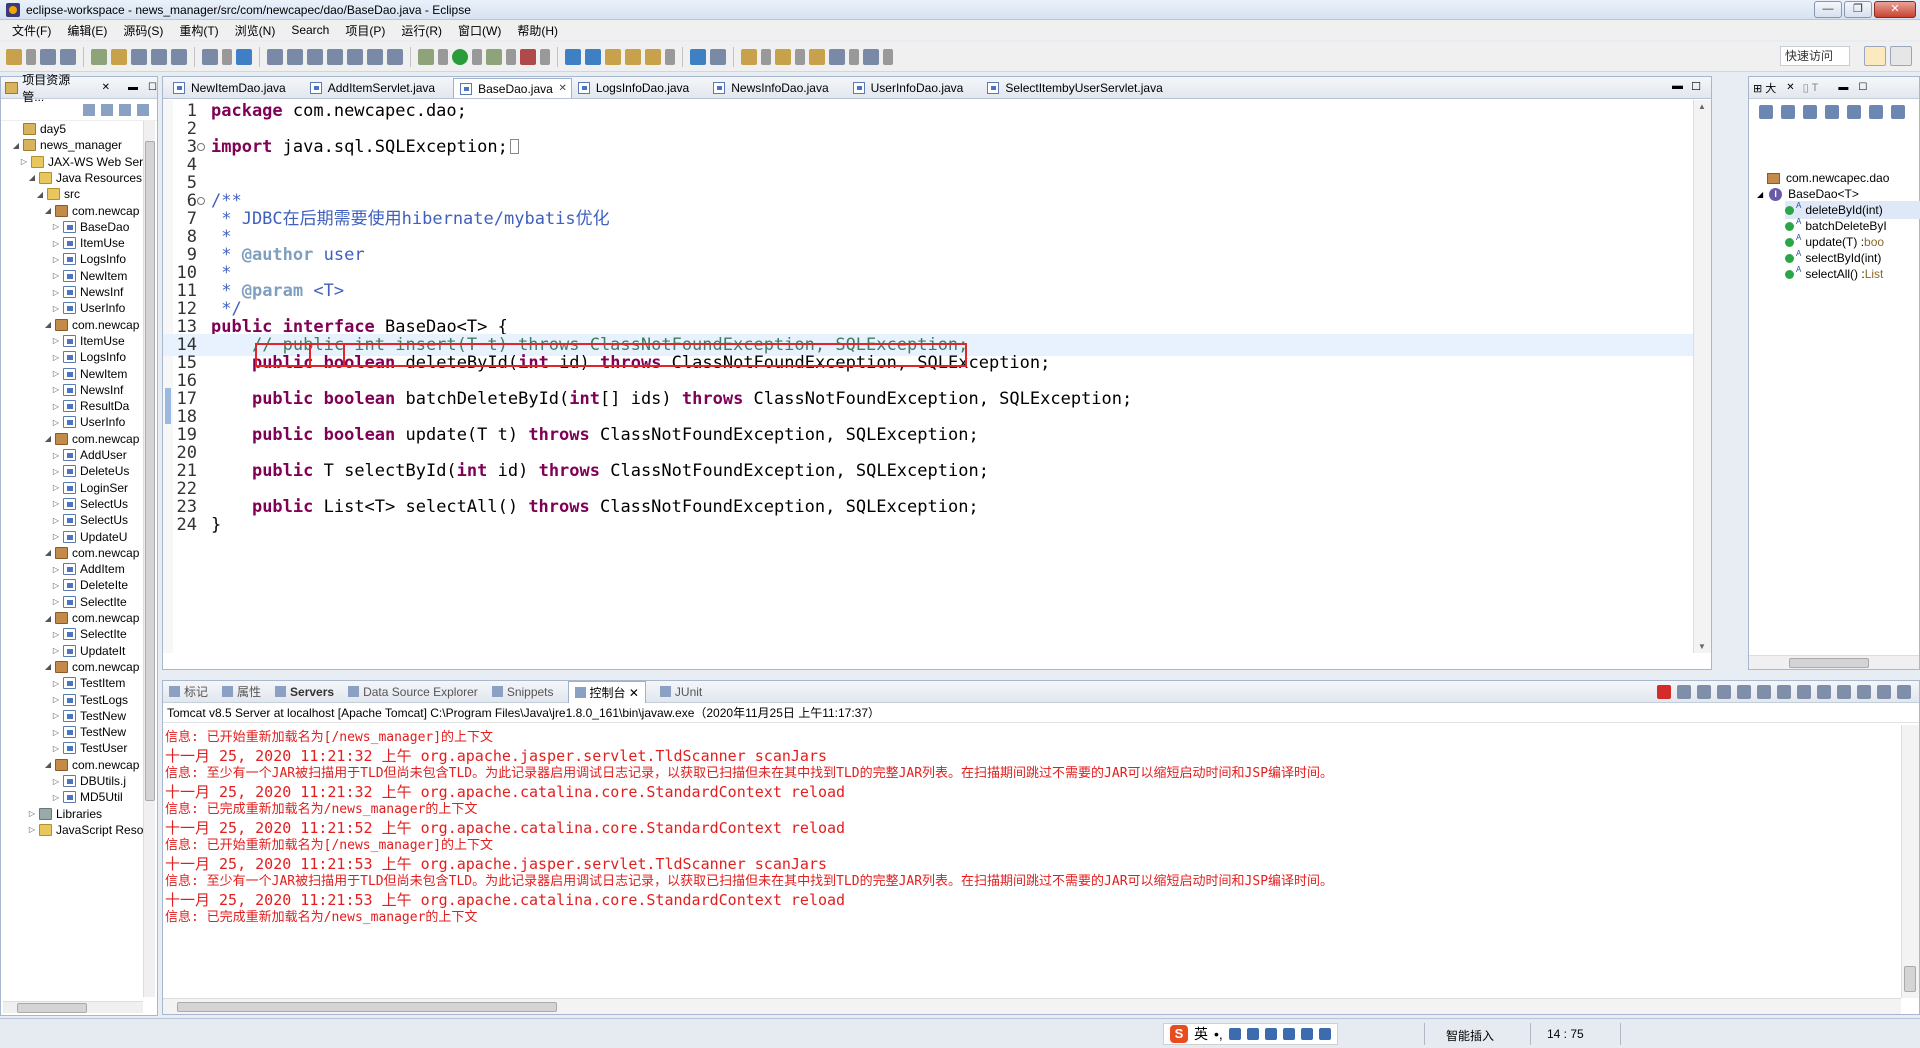 Image resolution: width=1920 pixels, height=1048 pixels. Describe the element at coordinates (1764, 88) in the screenshot. I see `outline-tab-icon: ⊞ 大` at that location.